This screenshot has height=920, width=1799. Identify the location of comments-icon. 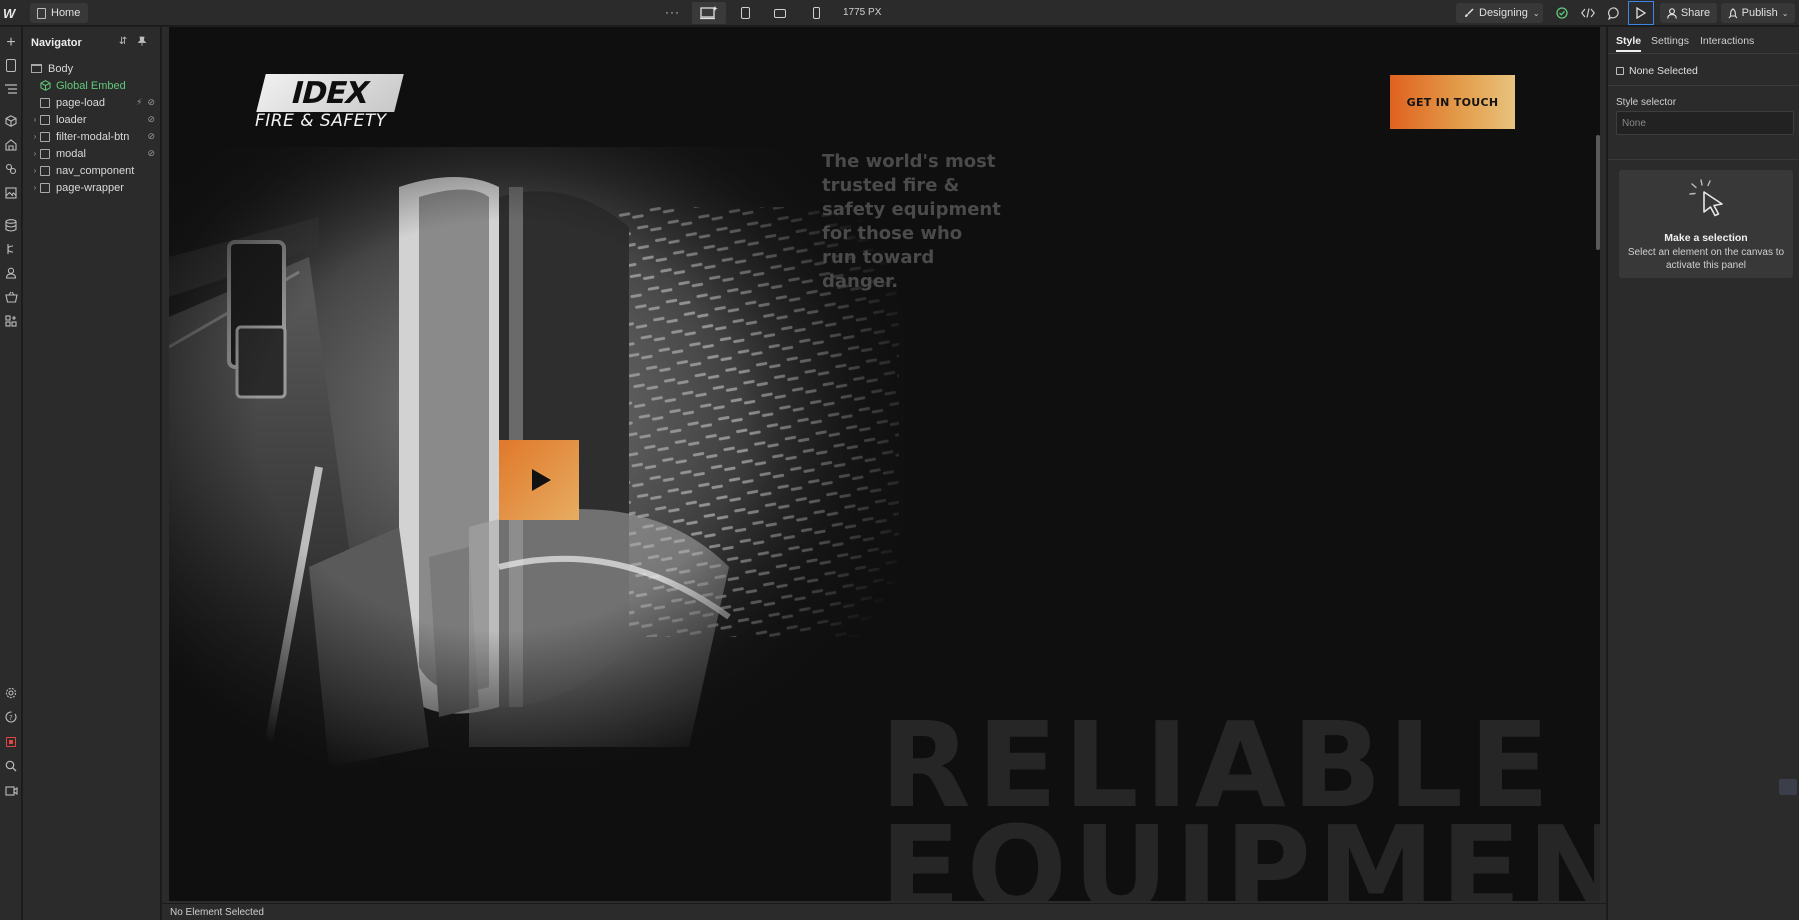
(1614, 13).